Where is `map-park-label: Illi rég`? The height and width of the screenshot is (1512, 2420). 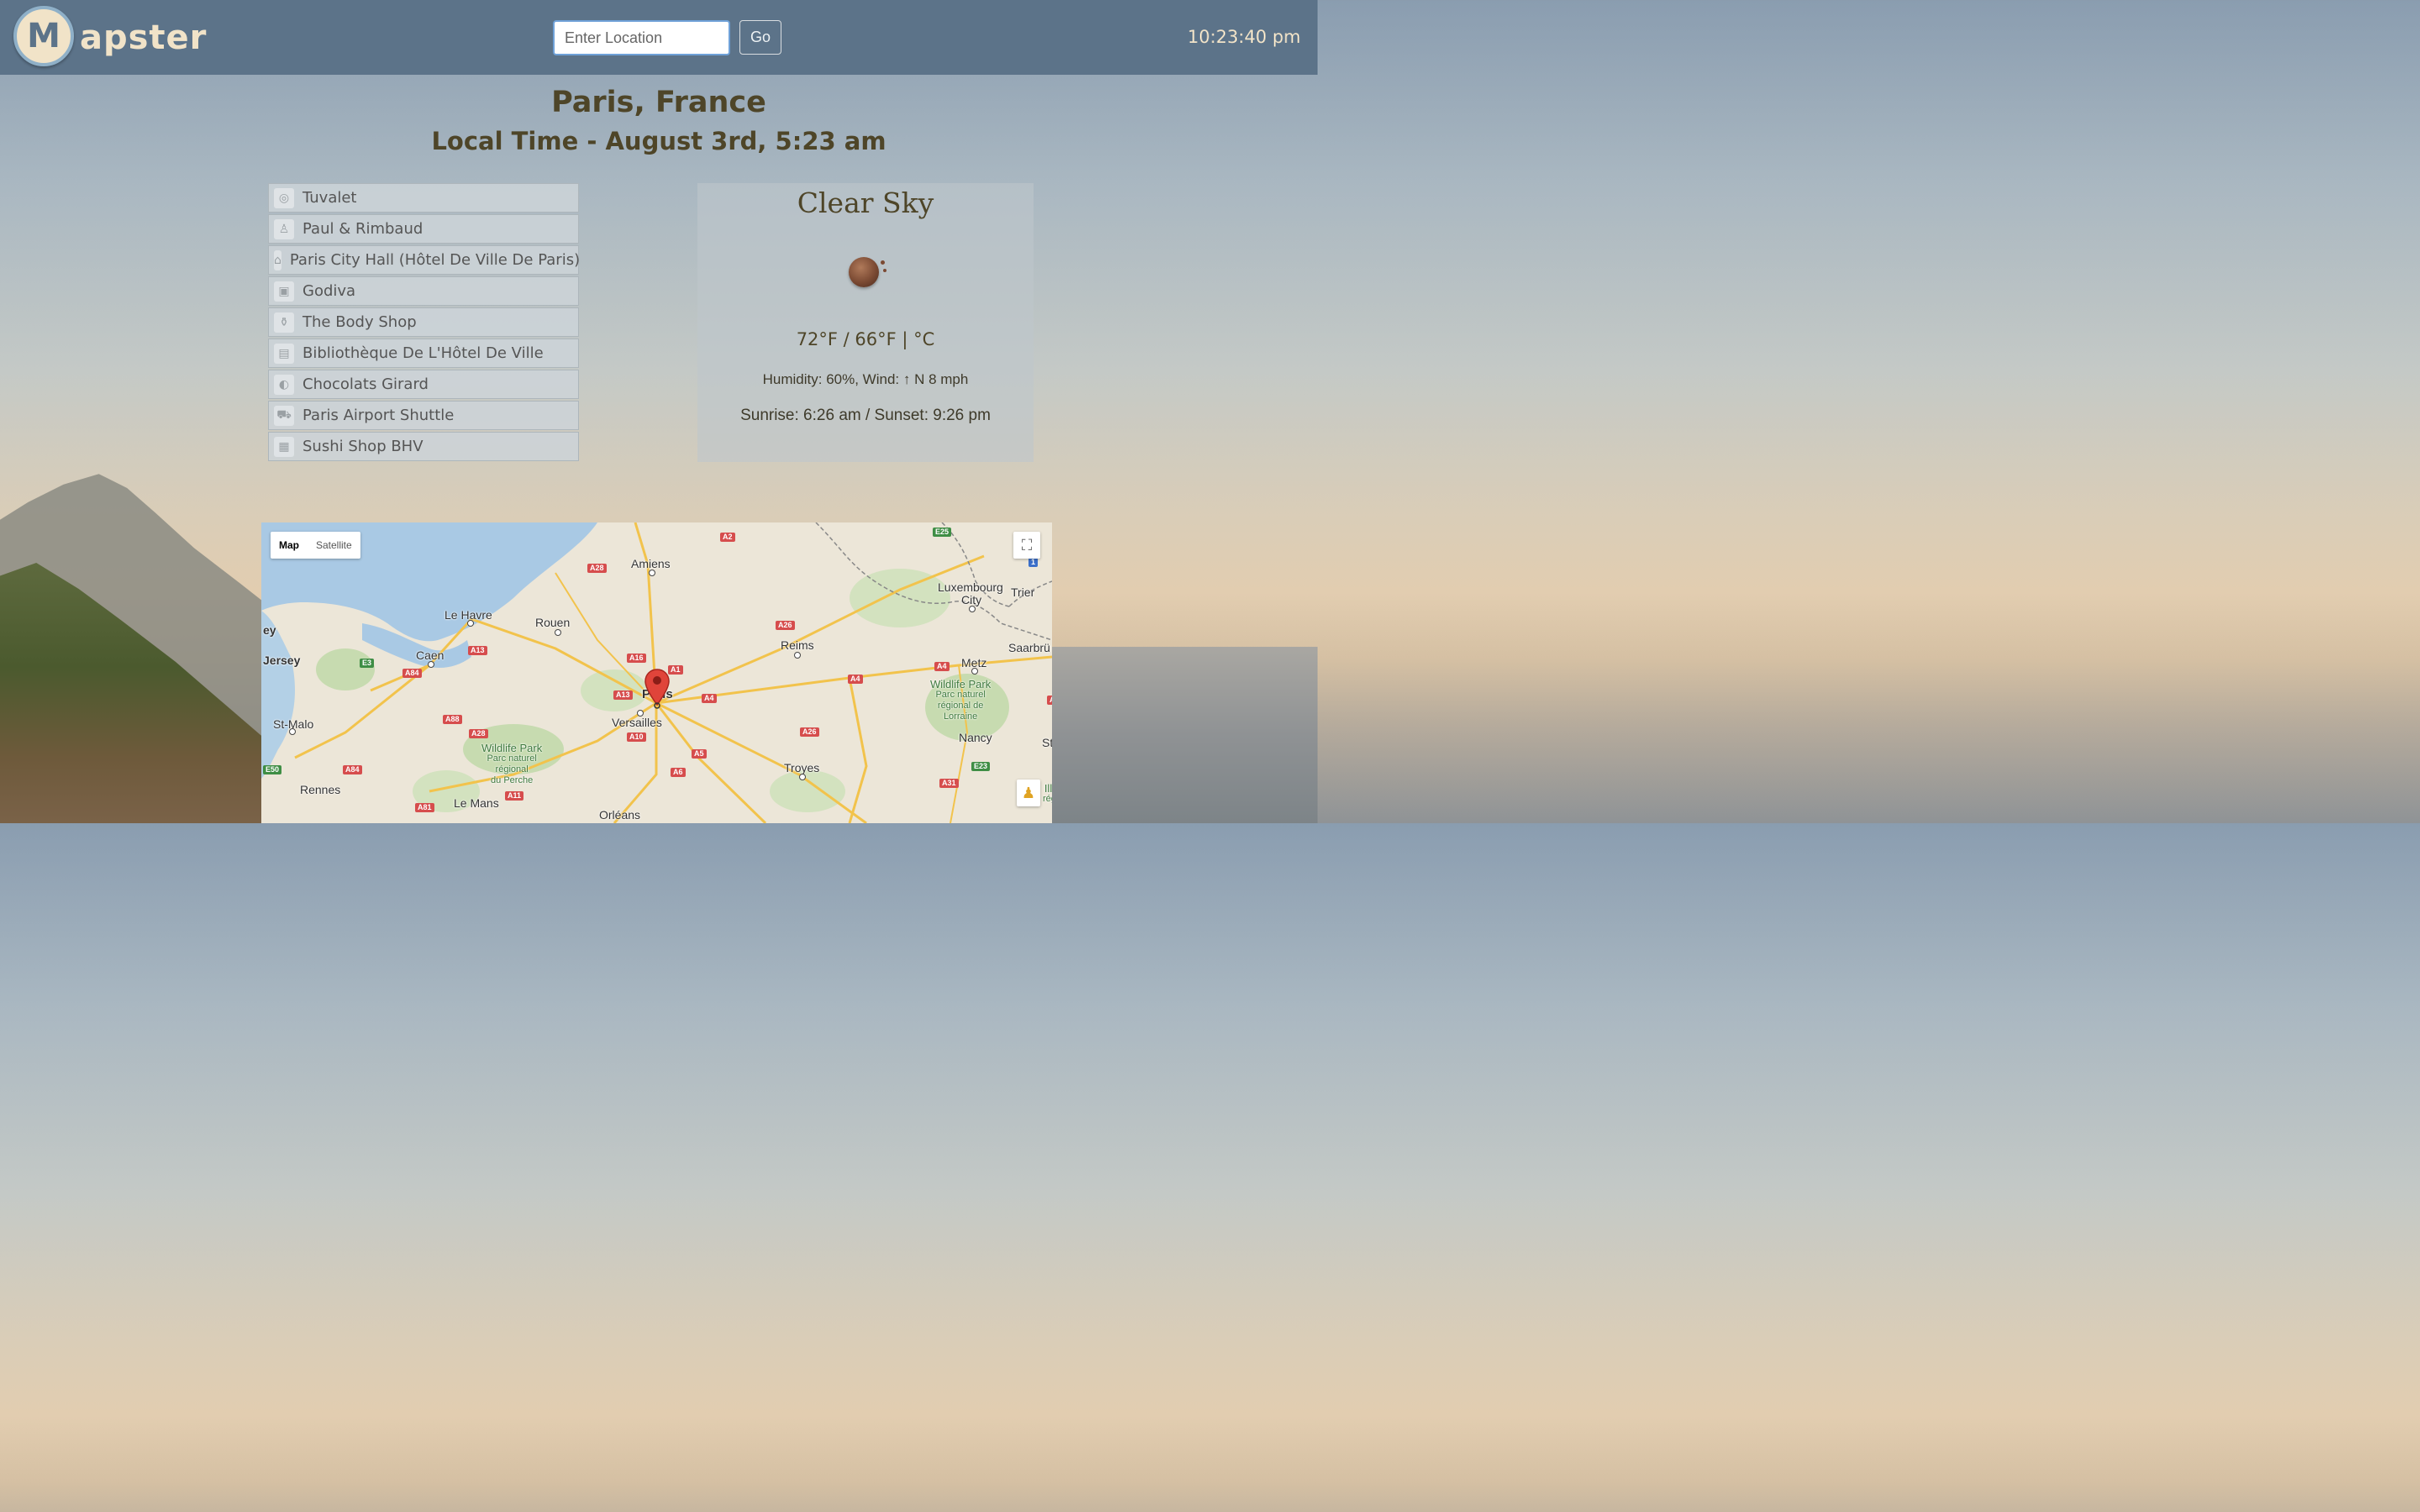
map-park-label: Illi rég is located at coordinates (1047, 794).